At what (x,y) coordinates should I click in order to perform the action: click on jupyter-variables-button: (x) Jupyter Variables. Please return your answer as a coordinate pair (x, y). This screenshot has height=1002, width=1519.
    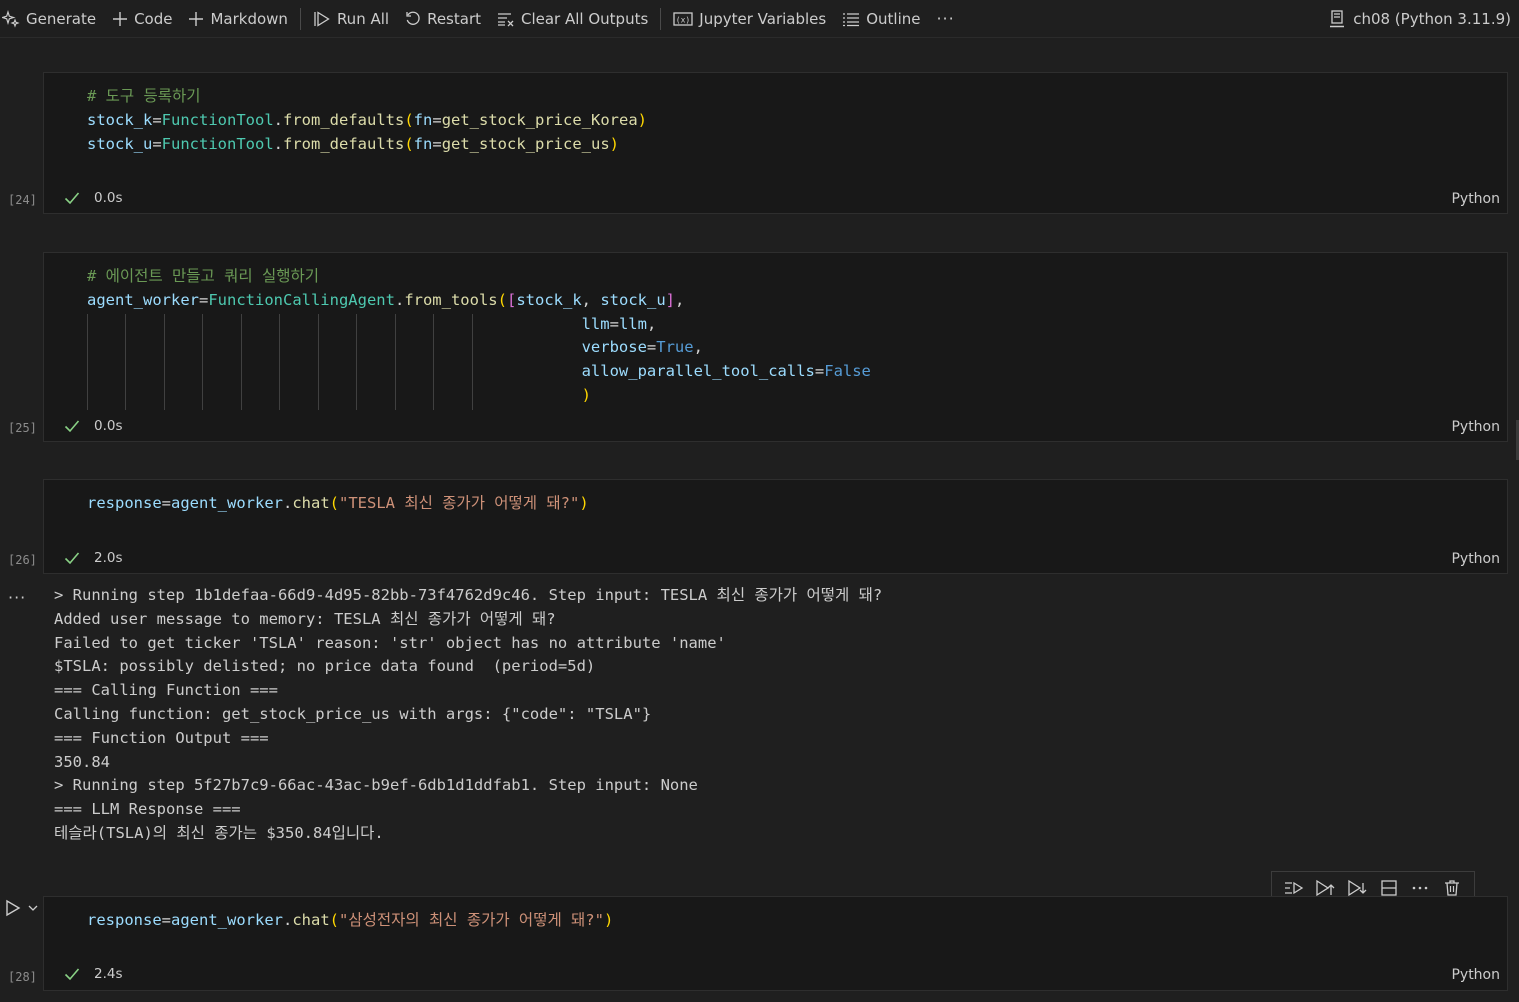
    Looking at the image, I should click on (749, 19).